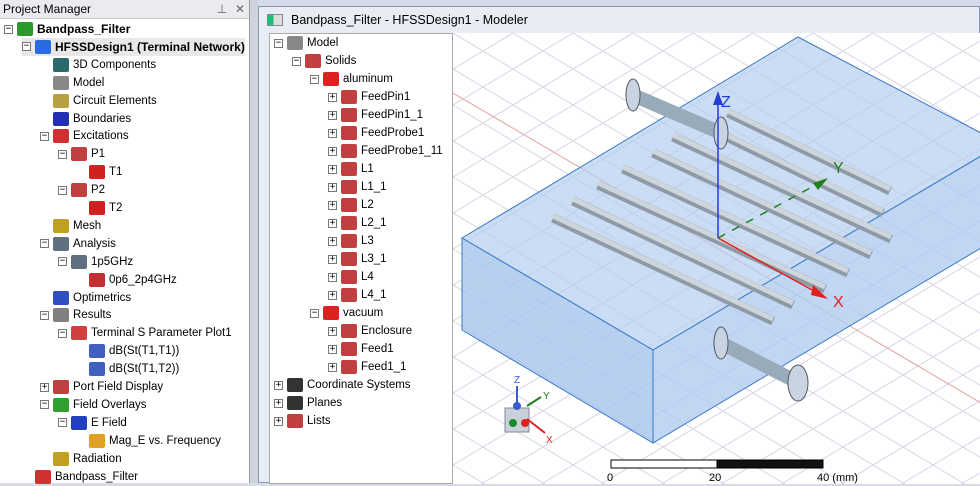  What do you see at coordinates (357, 223) in the screenshot?
I see `tree-item: + L2_1` at bounding box center [357, 223].